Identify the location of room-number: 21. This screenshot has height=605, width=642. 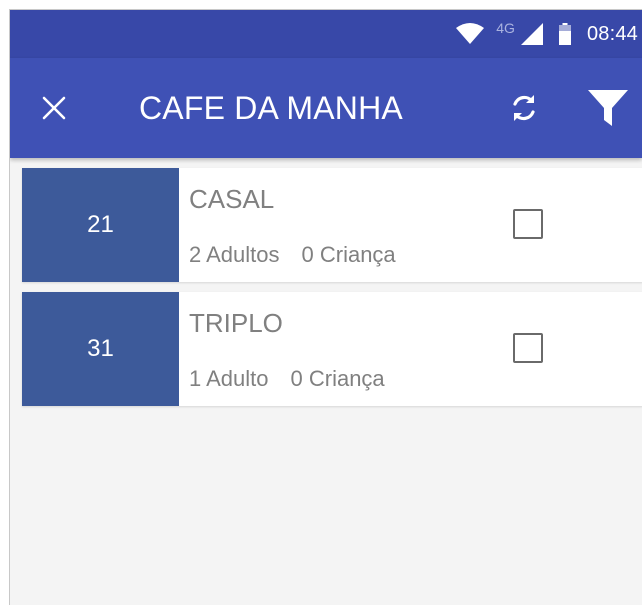
(100, 225).